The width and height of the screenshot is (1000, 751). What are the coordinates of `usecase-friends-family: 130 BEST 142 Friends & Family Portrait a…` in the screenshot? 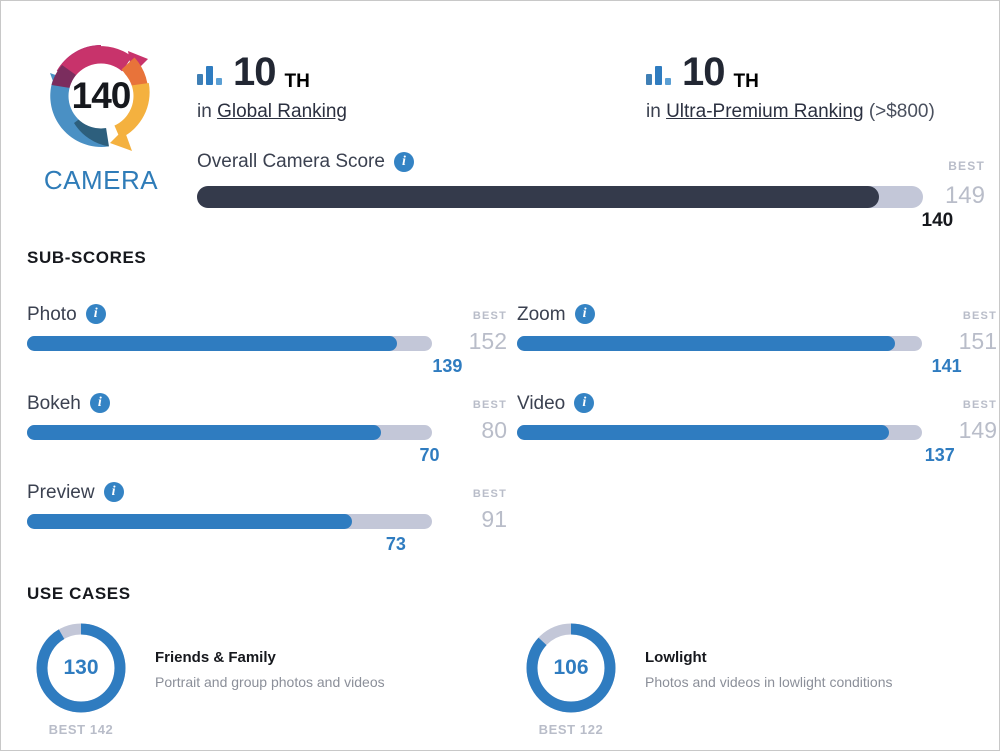 It's located at (207, 679).